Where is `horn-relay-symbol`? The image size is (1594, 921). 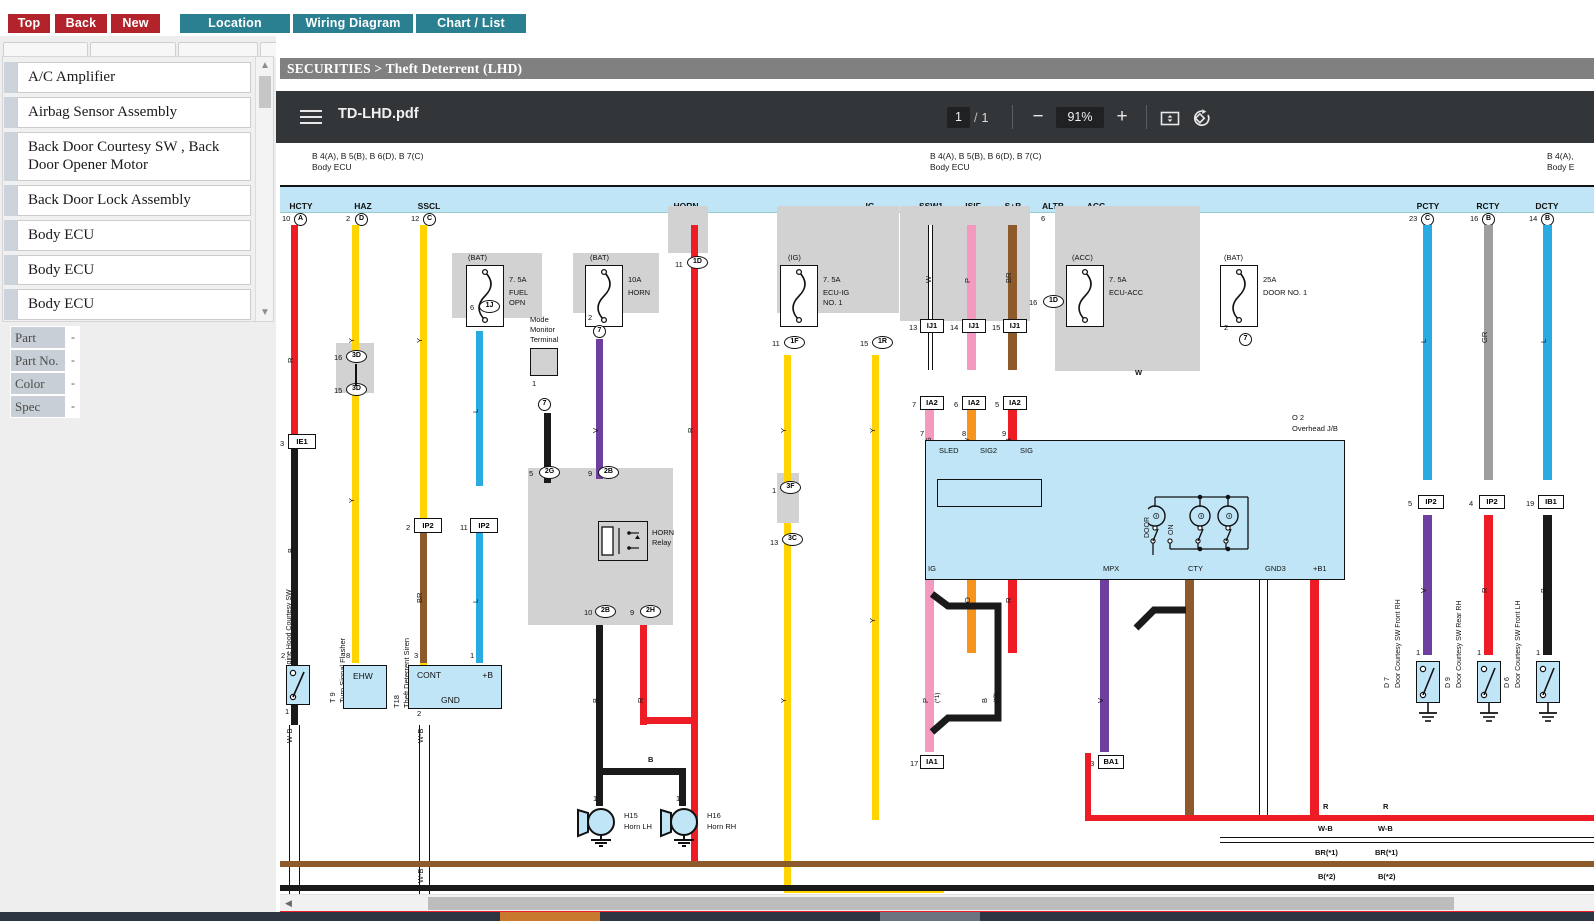
horn-relay-symbol is located at coordinates (623, 541).